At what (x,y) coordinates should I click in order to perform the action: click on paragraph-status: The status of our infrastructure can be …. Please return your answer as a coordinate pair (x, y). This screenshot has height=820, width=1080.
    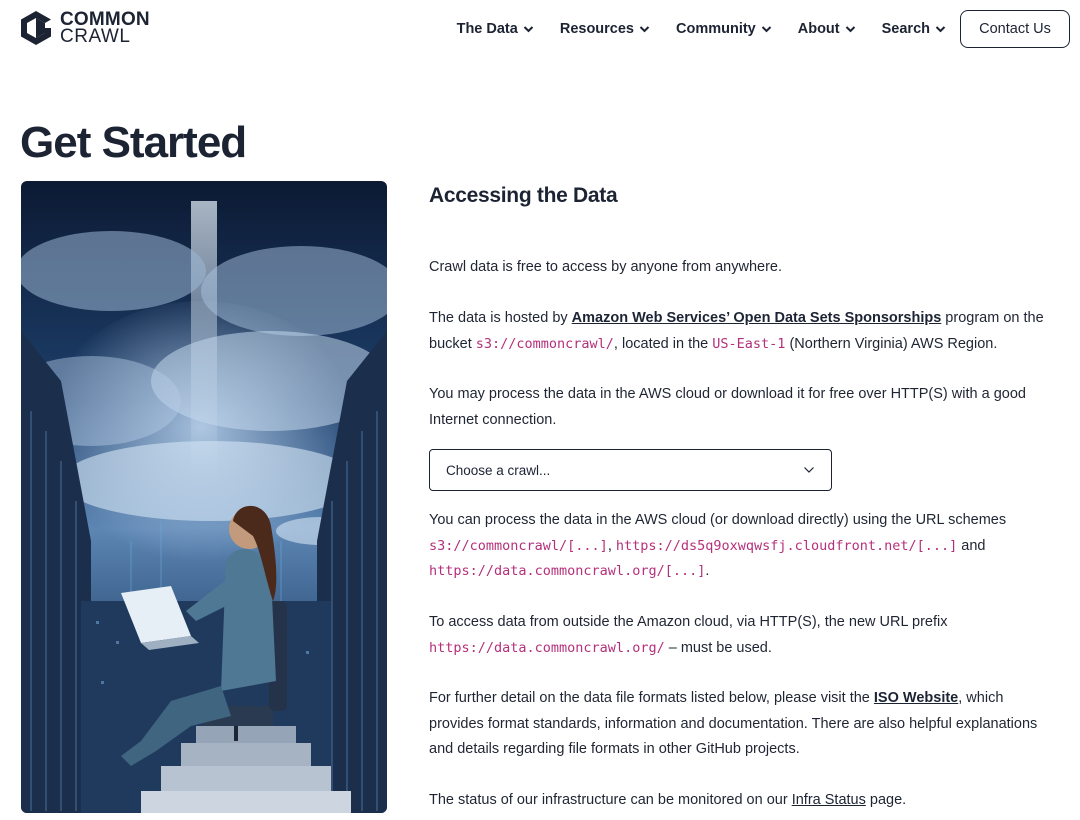
    Looking at the image, I should click on (744, 801).